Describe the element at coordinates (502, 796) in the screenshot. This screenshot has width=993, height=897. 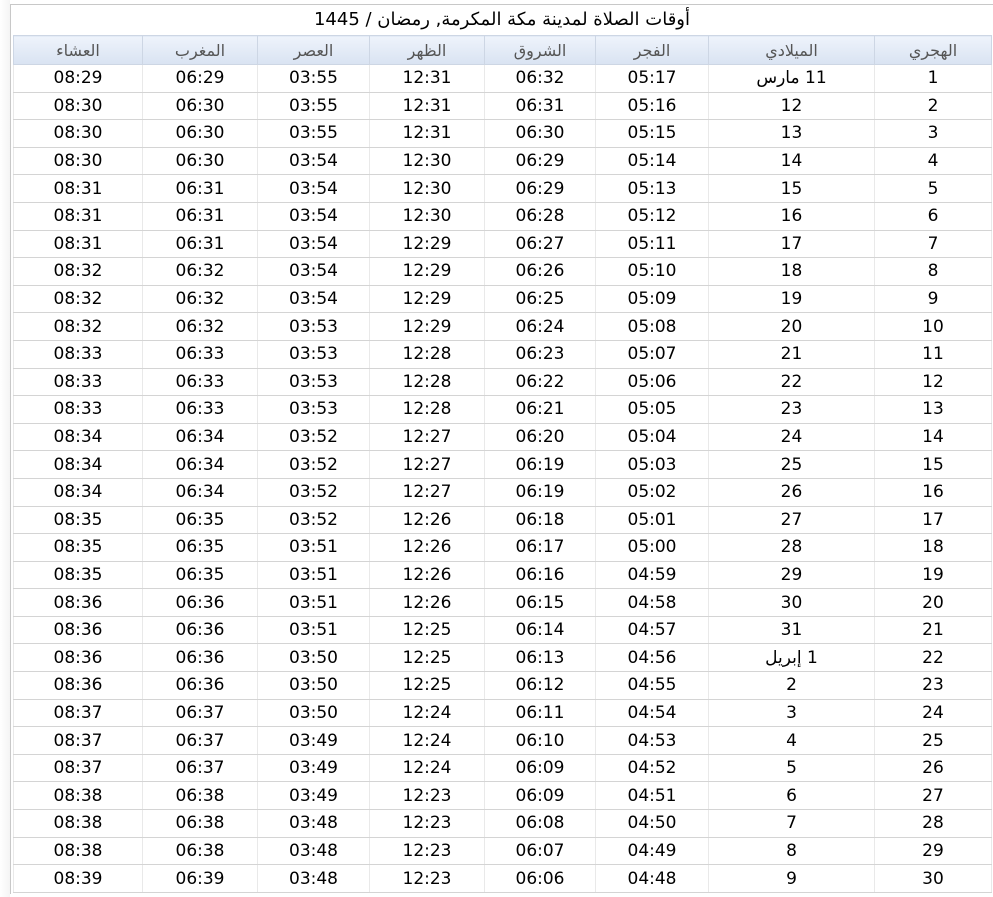
I see `table-row: 27 6 04:51 06:09 12:23 03:49 06:38 08:38` at that location.